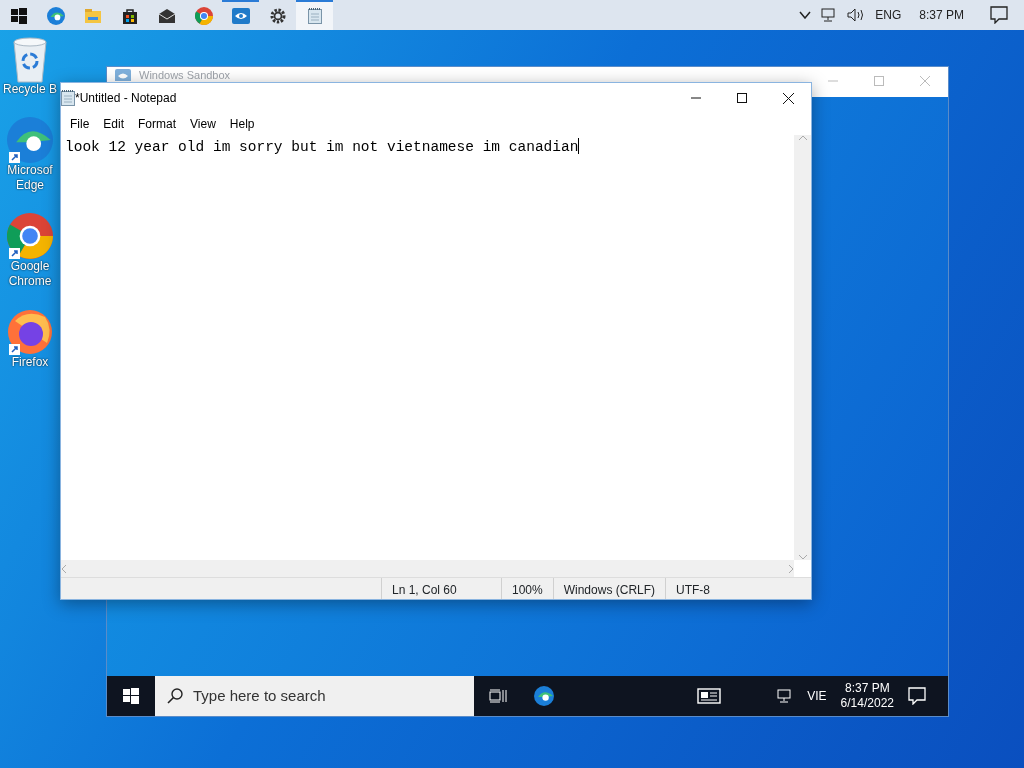 This screenshot has height=768, width=1024. What do you see at coordinates (441, 588) in the screenshot?
I see `status-text: Ln 1, Col 60` at bounding box center [441, 588].